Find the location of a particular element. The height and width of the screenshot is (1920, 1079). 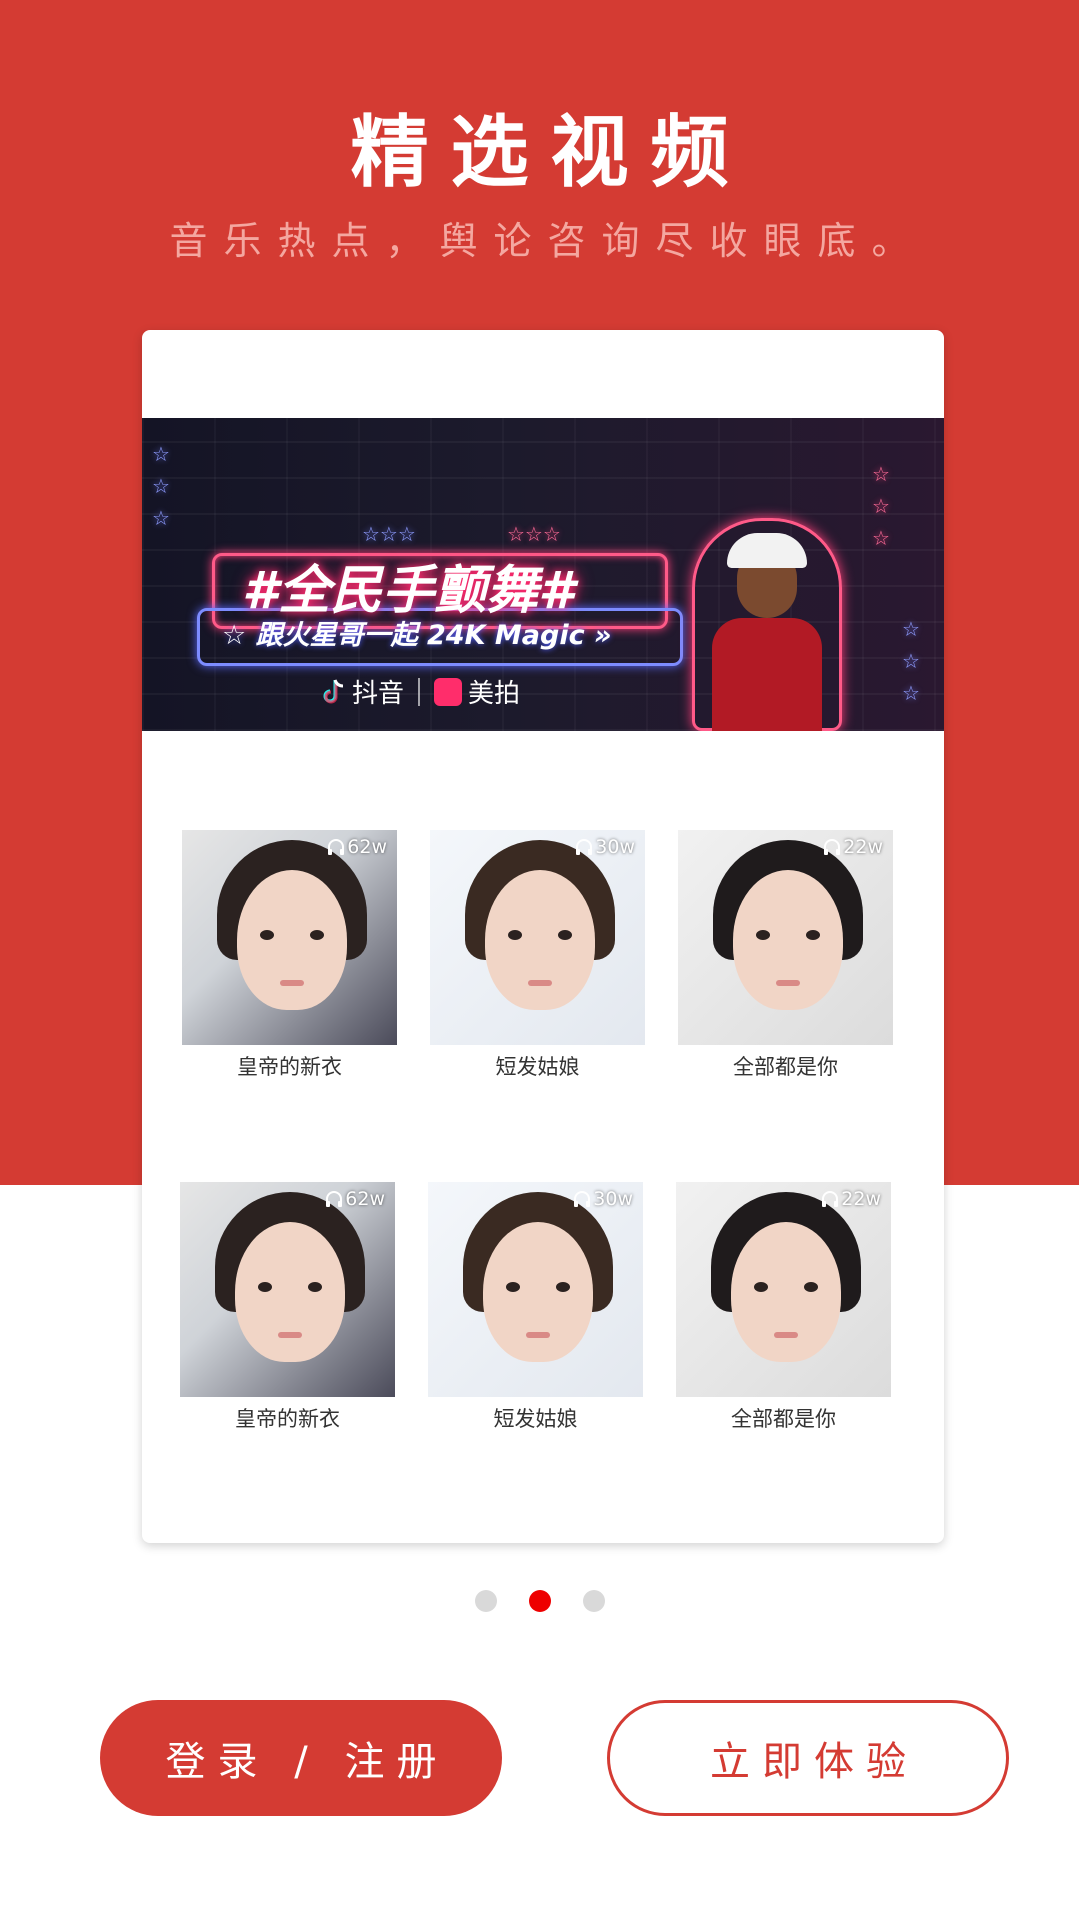

meipai-logo: 美拍 is located at coordinates (477, 691).